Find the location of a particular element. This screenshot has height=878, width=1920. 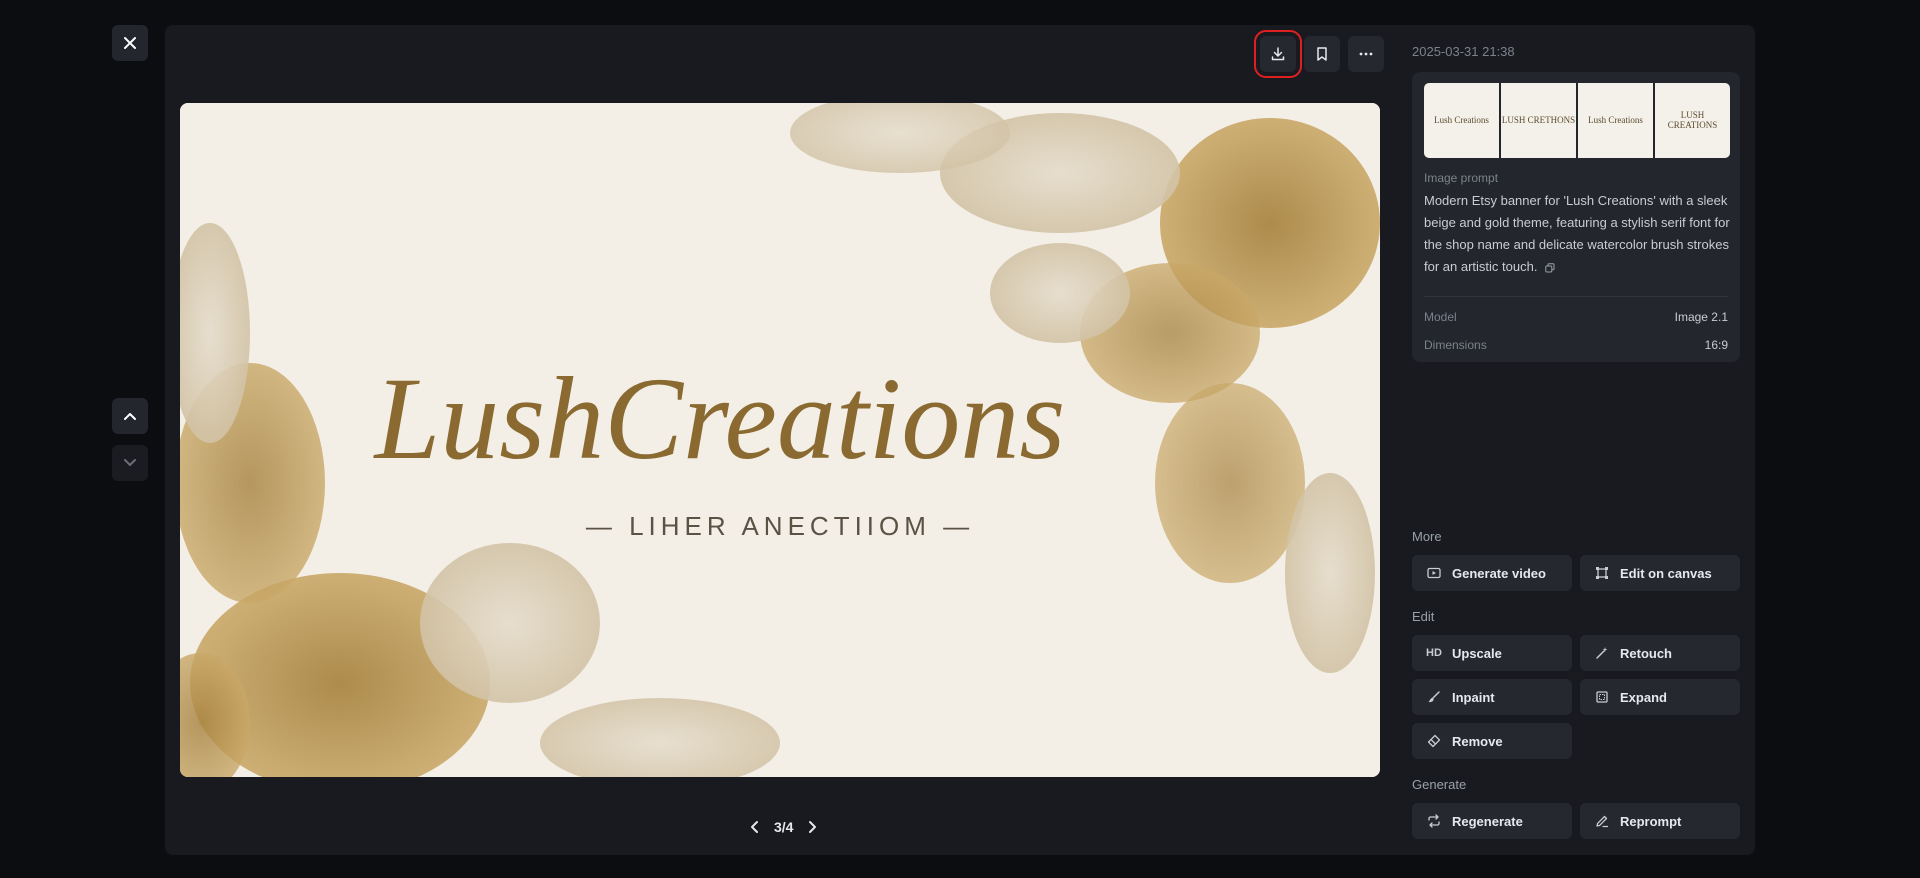

reprompt-button: Reprompt is located at coordinates (1660, 821).